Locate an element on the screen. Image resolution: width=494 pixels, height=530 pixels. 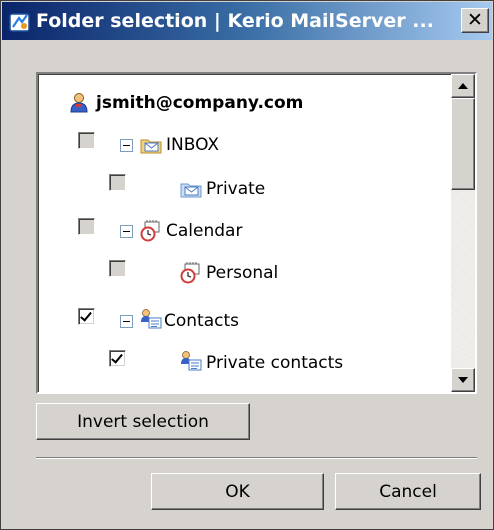
tree-account-row: jsmith@company.com is located at coordinates (243, 103).